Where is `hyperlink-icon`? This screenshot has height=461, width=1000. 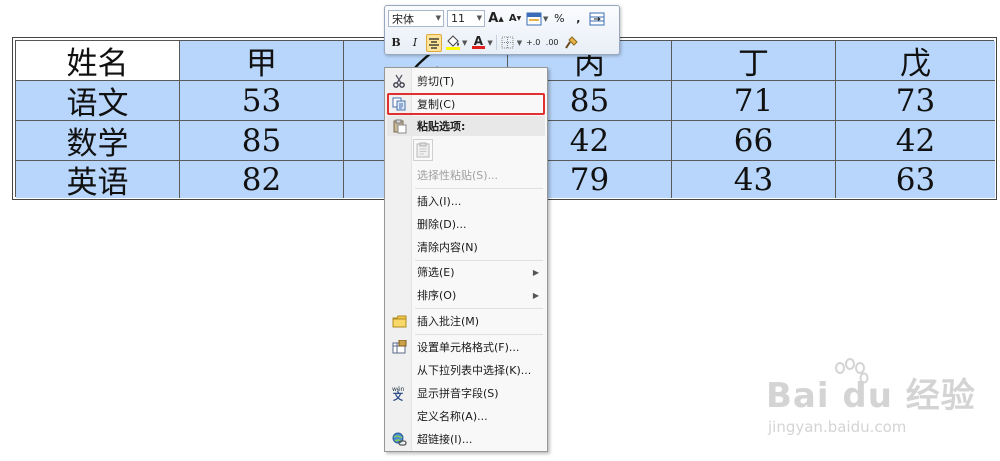
hyperlink-icon is located at coordinates (399, 439).